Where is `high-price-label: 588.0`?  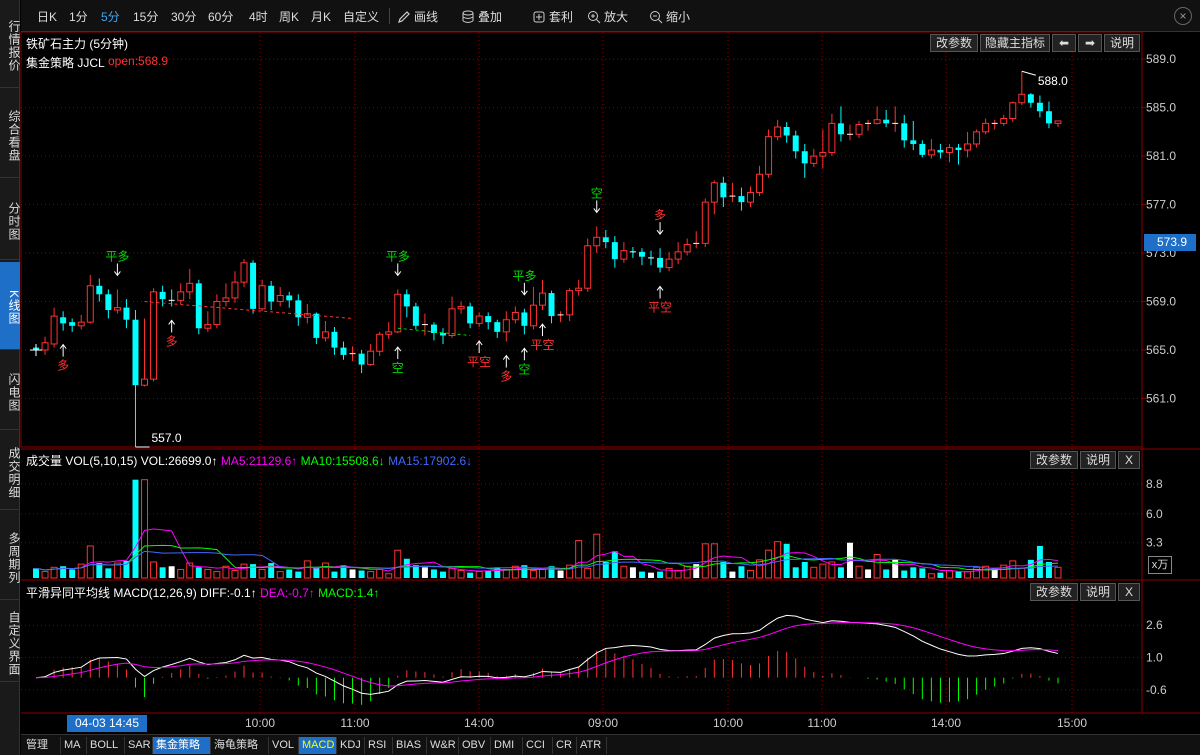 high-price-label: 588.0 is located at coordinates (1053, 81).